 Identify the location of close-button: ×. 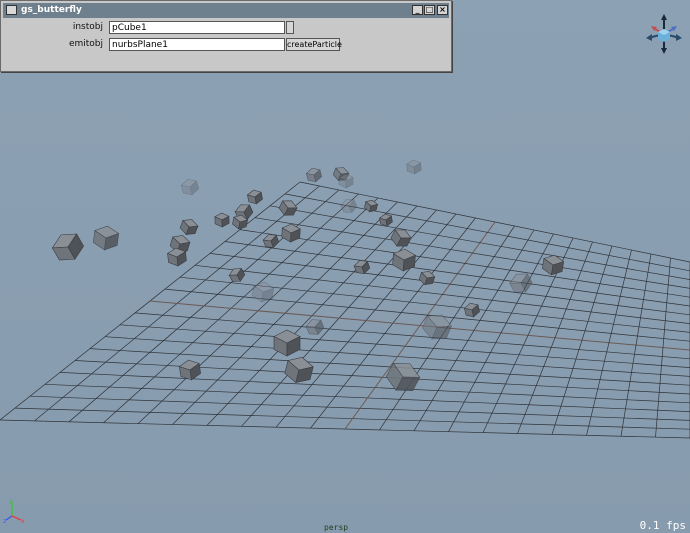
(442, 10).